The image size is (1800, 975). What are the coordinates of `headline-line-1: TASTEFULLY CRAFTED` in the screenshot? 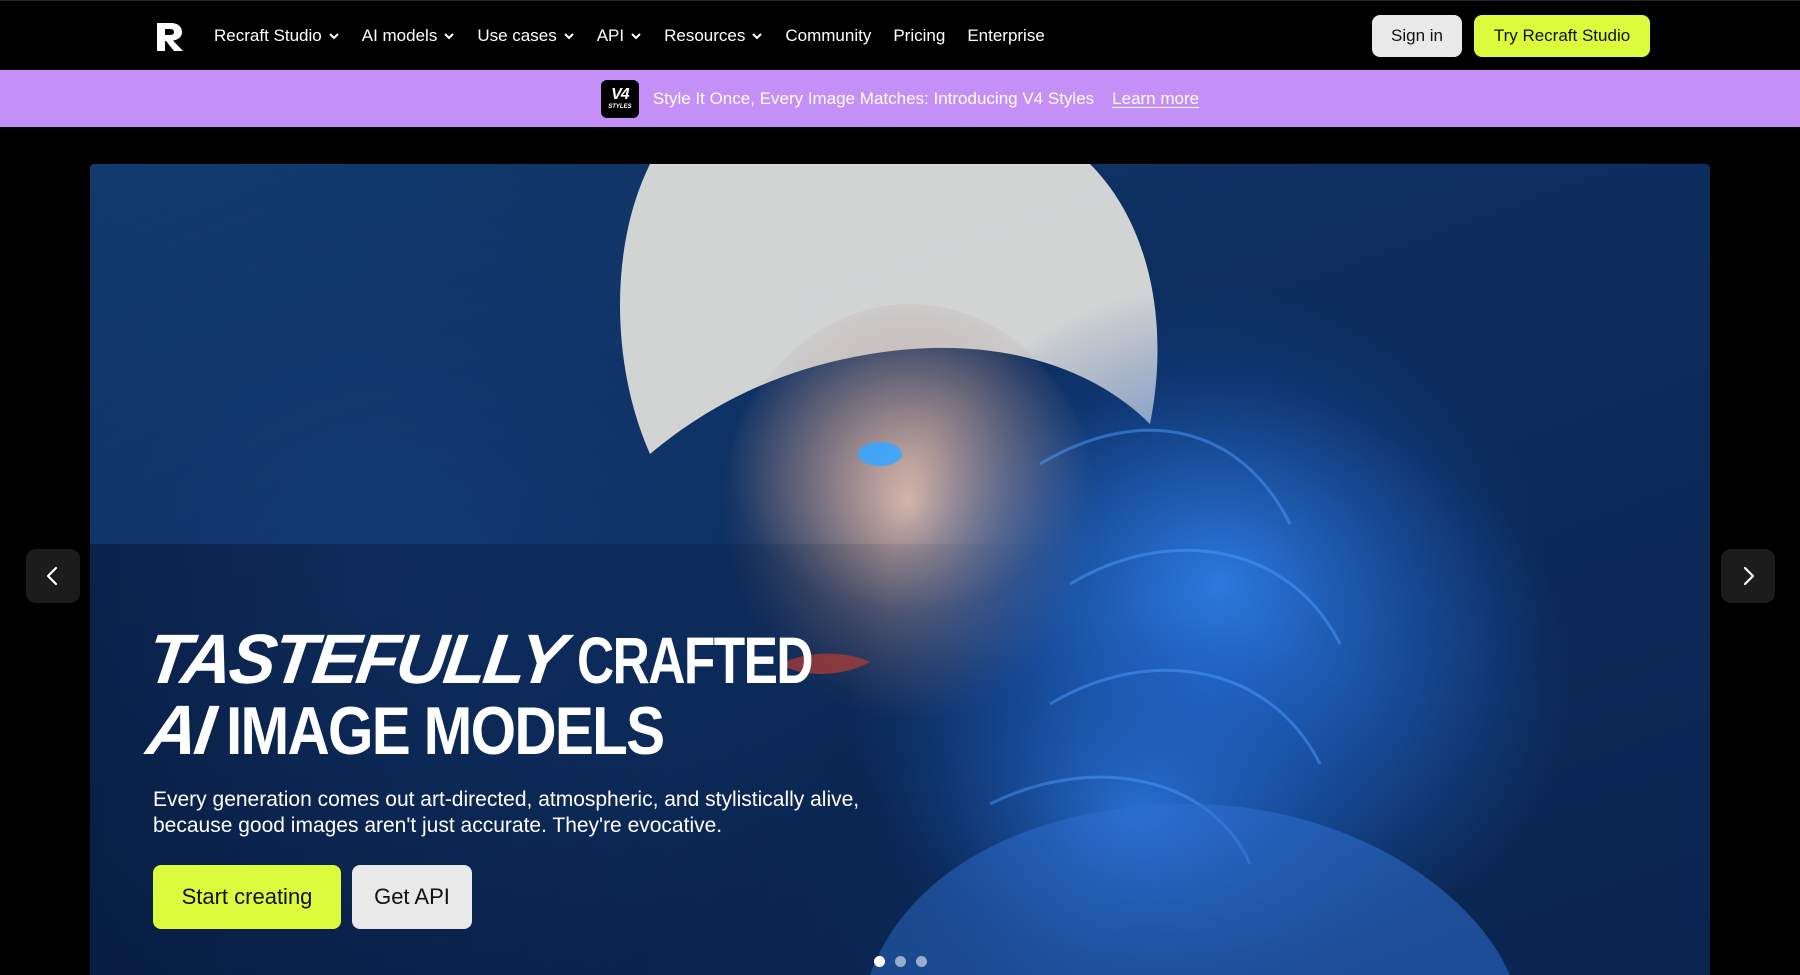 It's located at (595, 659).